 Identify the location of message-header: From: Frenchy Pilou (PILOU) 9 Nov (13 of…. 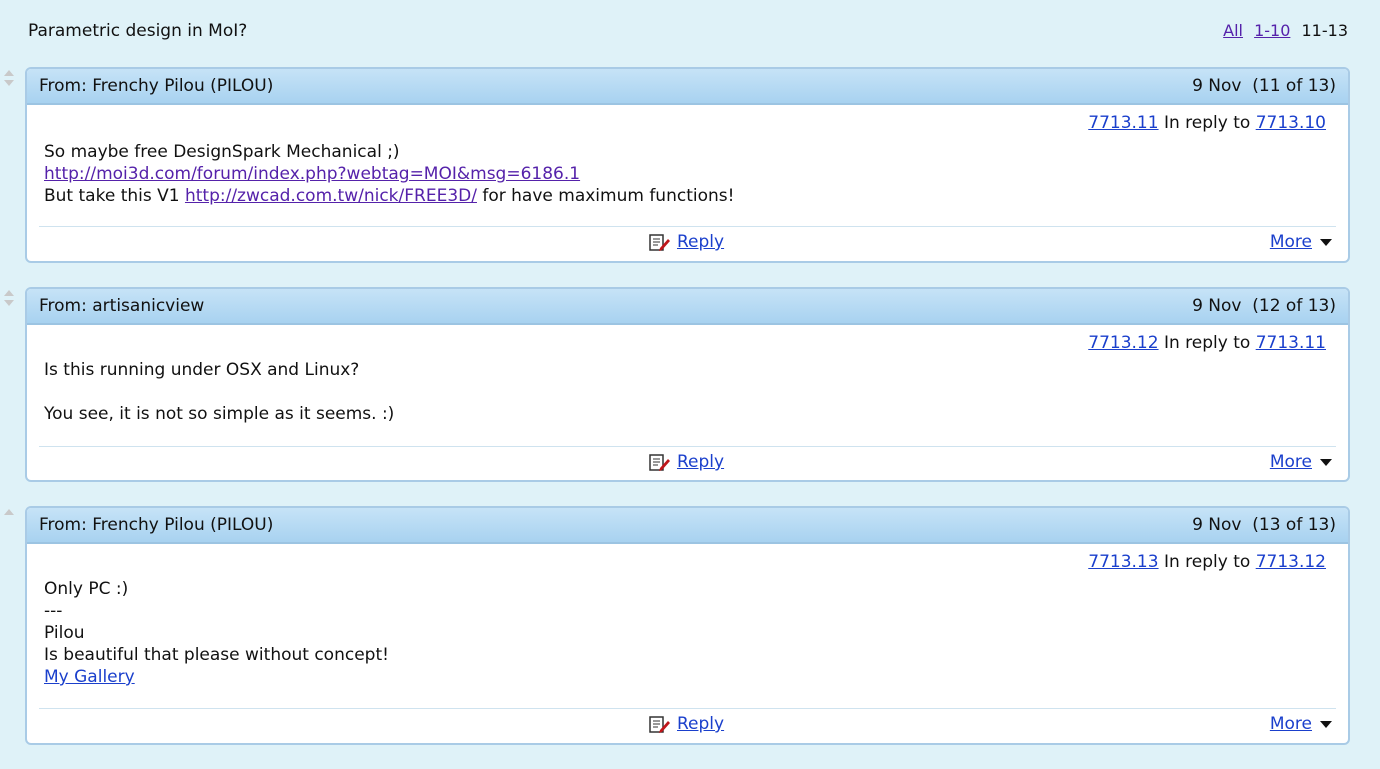
(687, 526).